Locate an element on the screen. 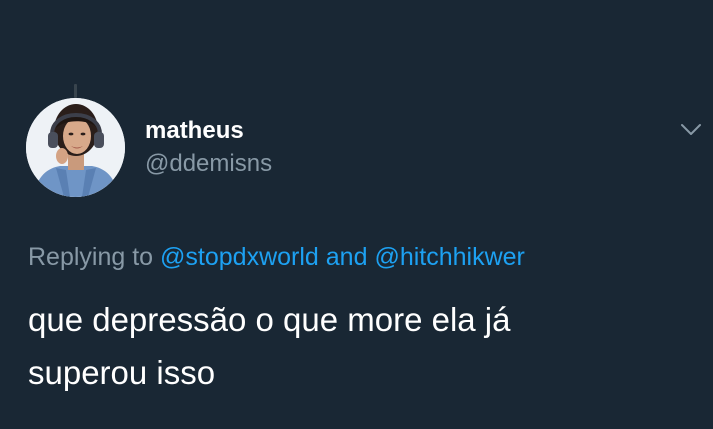 This screenshot has height=429, width=713. thread-connector-line is located at coordinates (75, 91).